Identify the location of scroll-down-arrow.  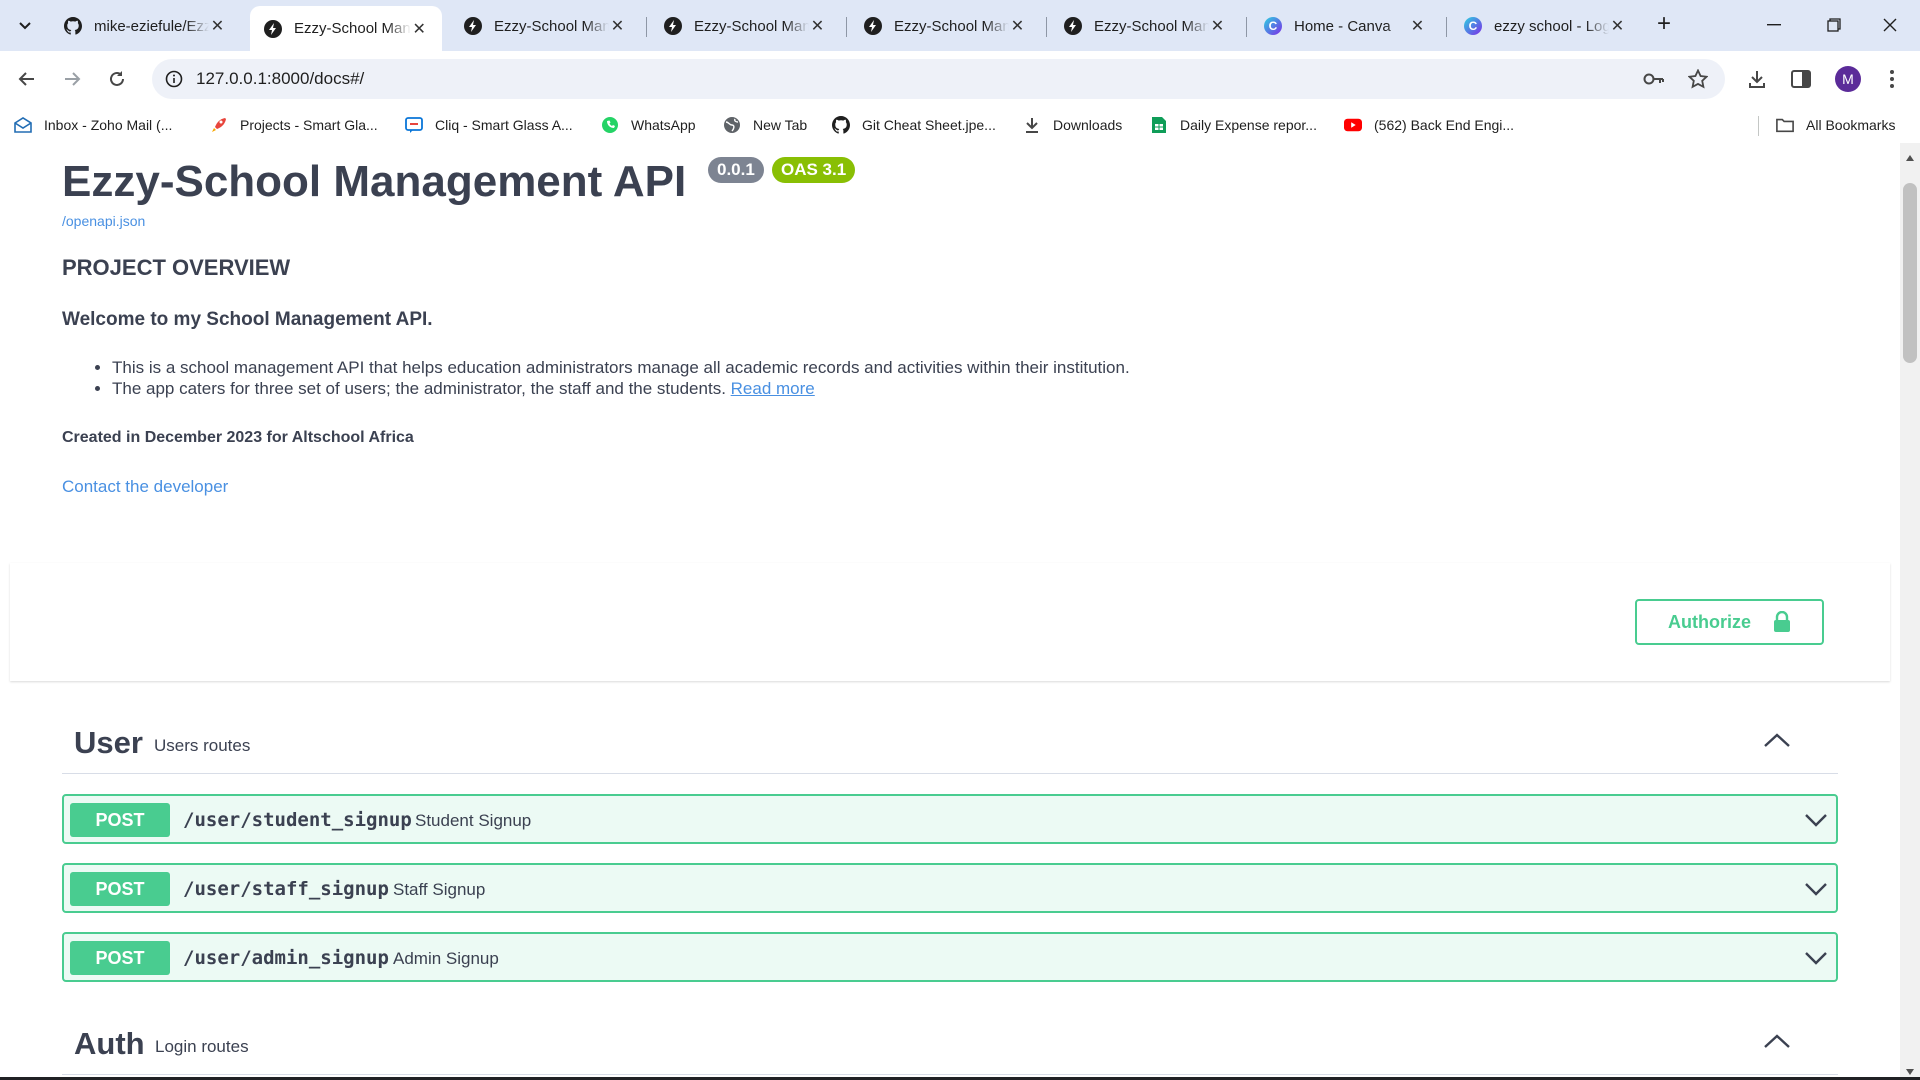
(1910, 1072).